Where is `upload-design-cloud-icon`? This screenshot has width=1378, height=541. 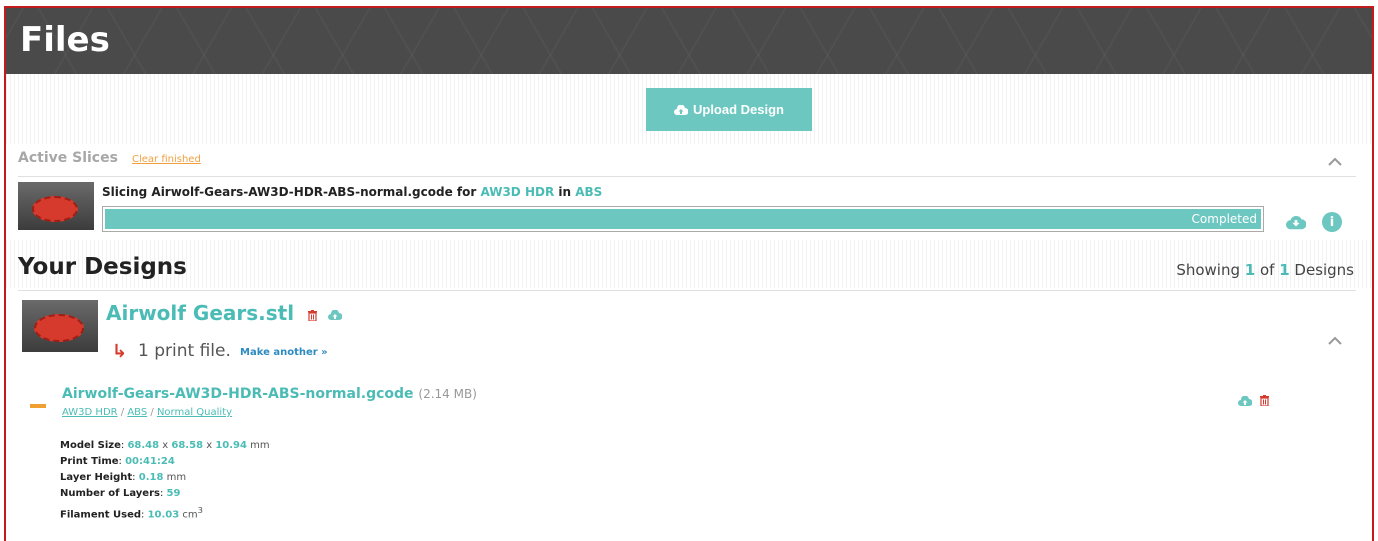
upload-design-cloud-icon is located at coordinates (335, 315).